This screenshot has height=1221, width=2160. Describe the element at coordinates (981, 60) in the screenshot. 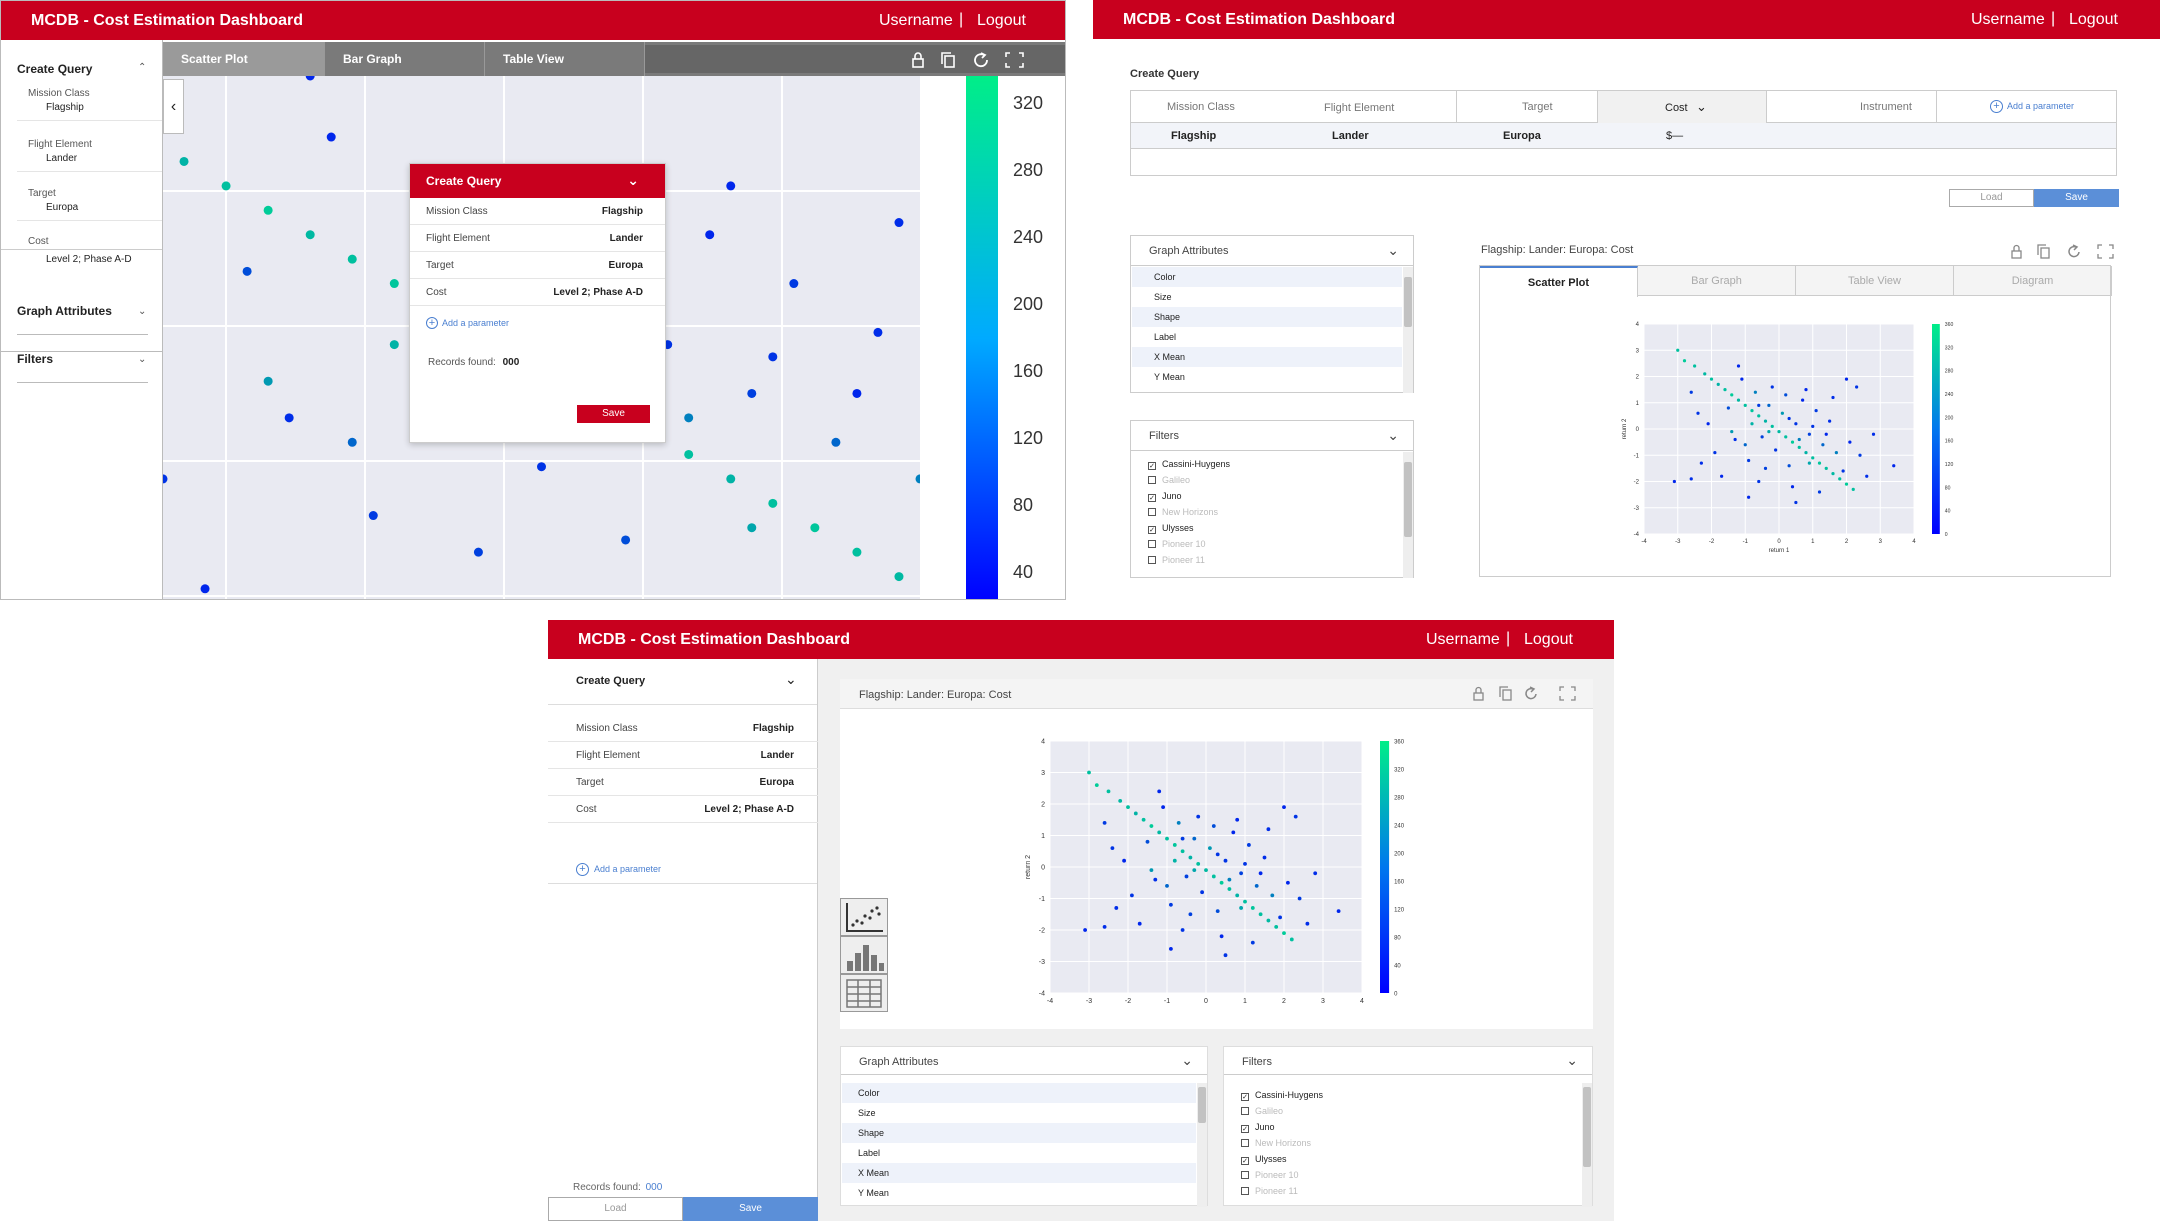

I see `refresh-icon` at that location.